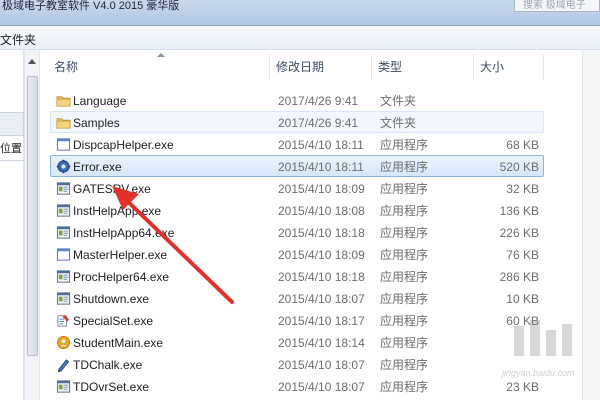  Describe the element at coordinates (557, 6) in the screenshot. I see `search-input: 搜索 极域电子` at that location.